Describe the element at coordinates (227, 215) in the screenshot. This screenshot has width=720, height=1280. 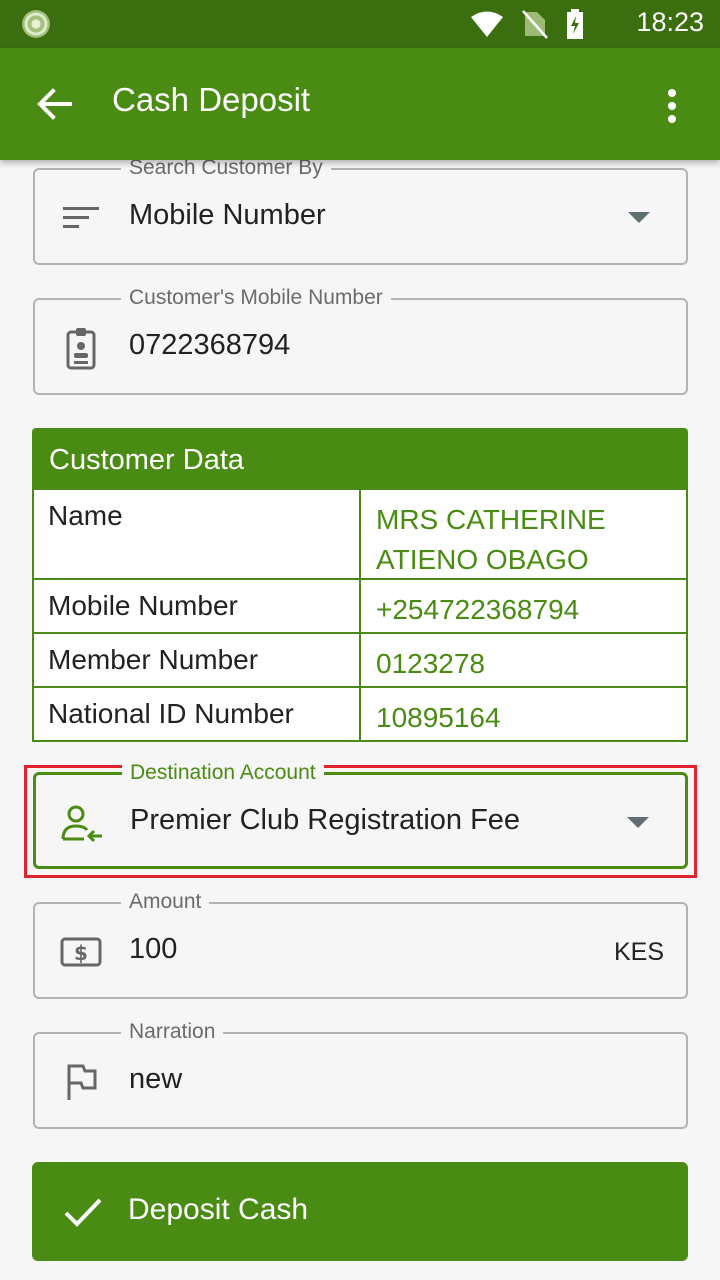
I see `search-by-value: Mobile Number` at that location.